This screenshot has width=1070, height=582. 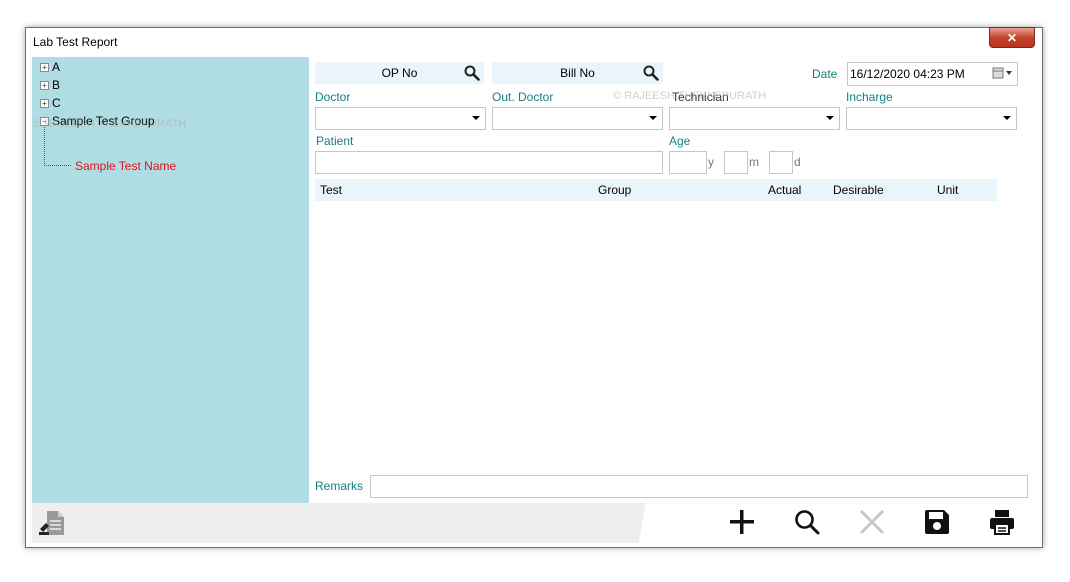 What do you see at coordinates (534, 41) in the screenshot?
I see `title-bar: Lab Test Report ✕` at bounding box center [534, 41].